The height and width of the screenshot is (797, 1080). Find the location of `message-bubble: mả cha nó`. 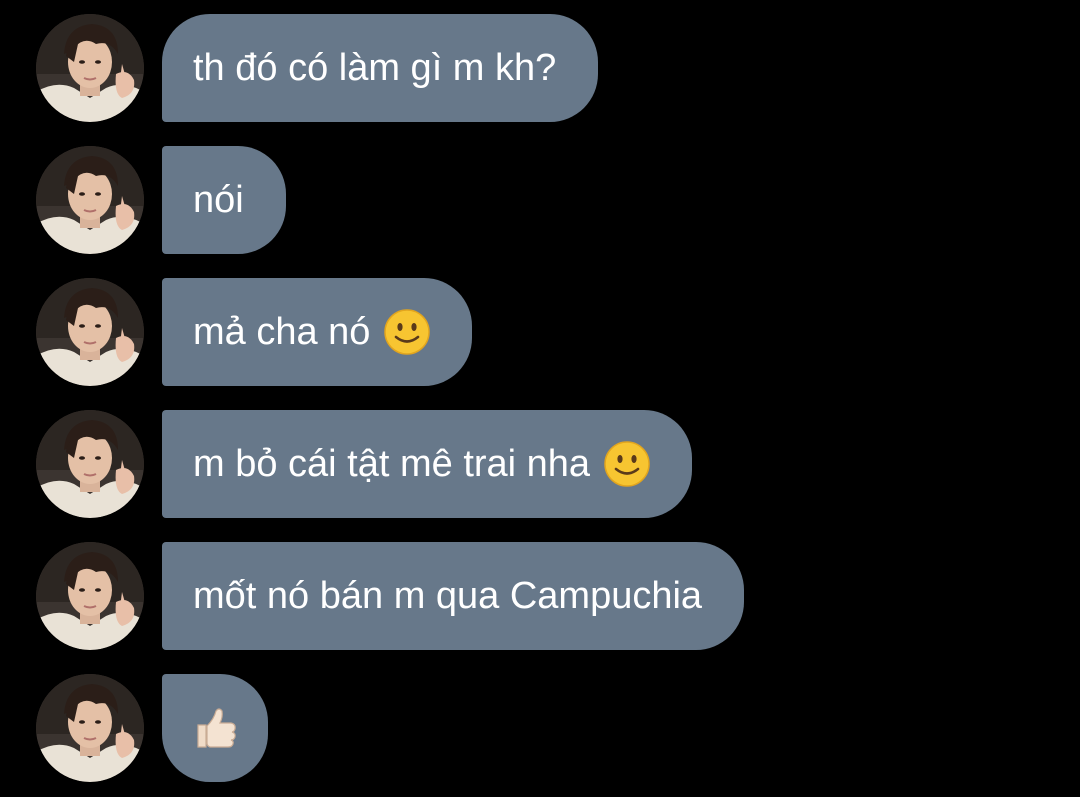

message-bubble: mả cha nó is located at coordinates (317, 332).